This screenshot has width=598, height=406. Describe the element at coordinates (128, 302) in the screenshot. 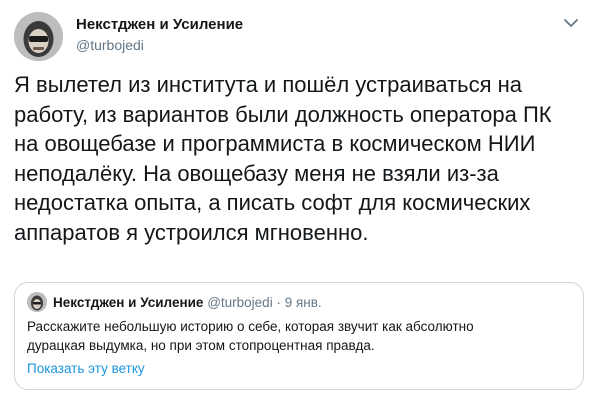

I see `quoted-author-name: Некстджен и Усиление` at that location.